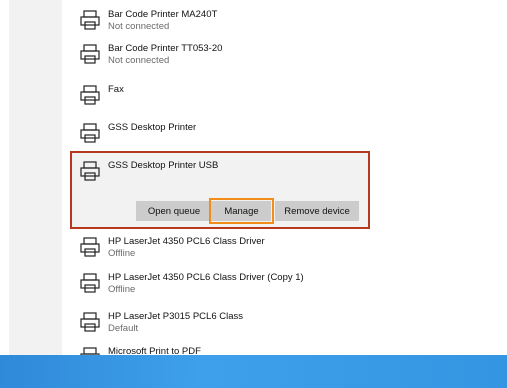 This screenshot has width=507, height=388. I want to click on printer-name: GSS Desktop Printer, so click(152, 127).